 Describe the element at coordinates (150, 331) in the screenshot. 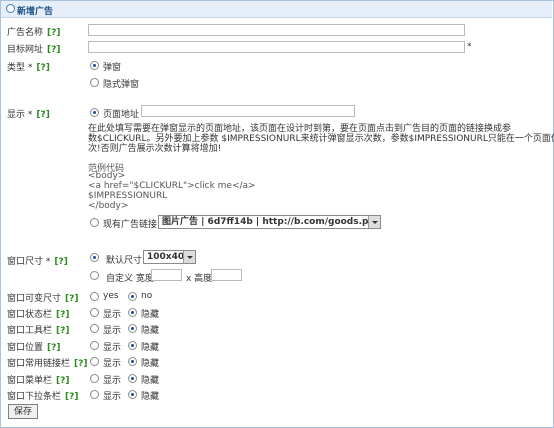

I see `toolbar-hide-label: 隐藏` at that location.